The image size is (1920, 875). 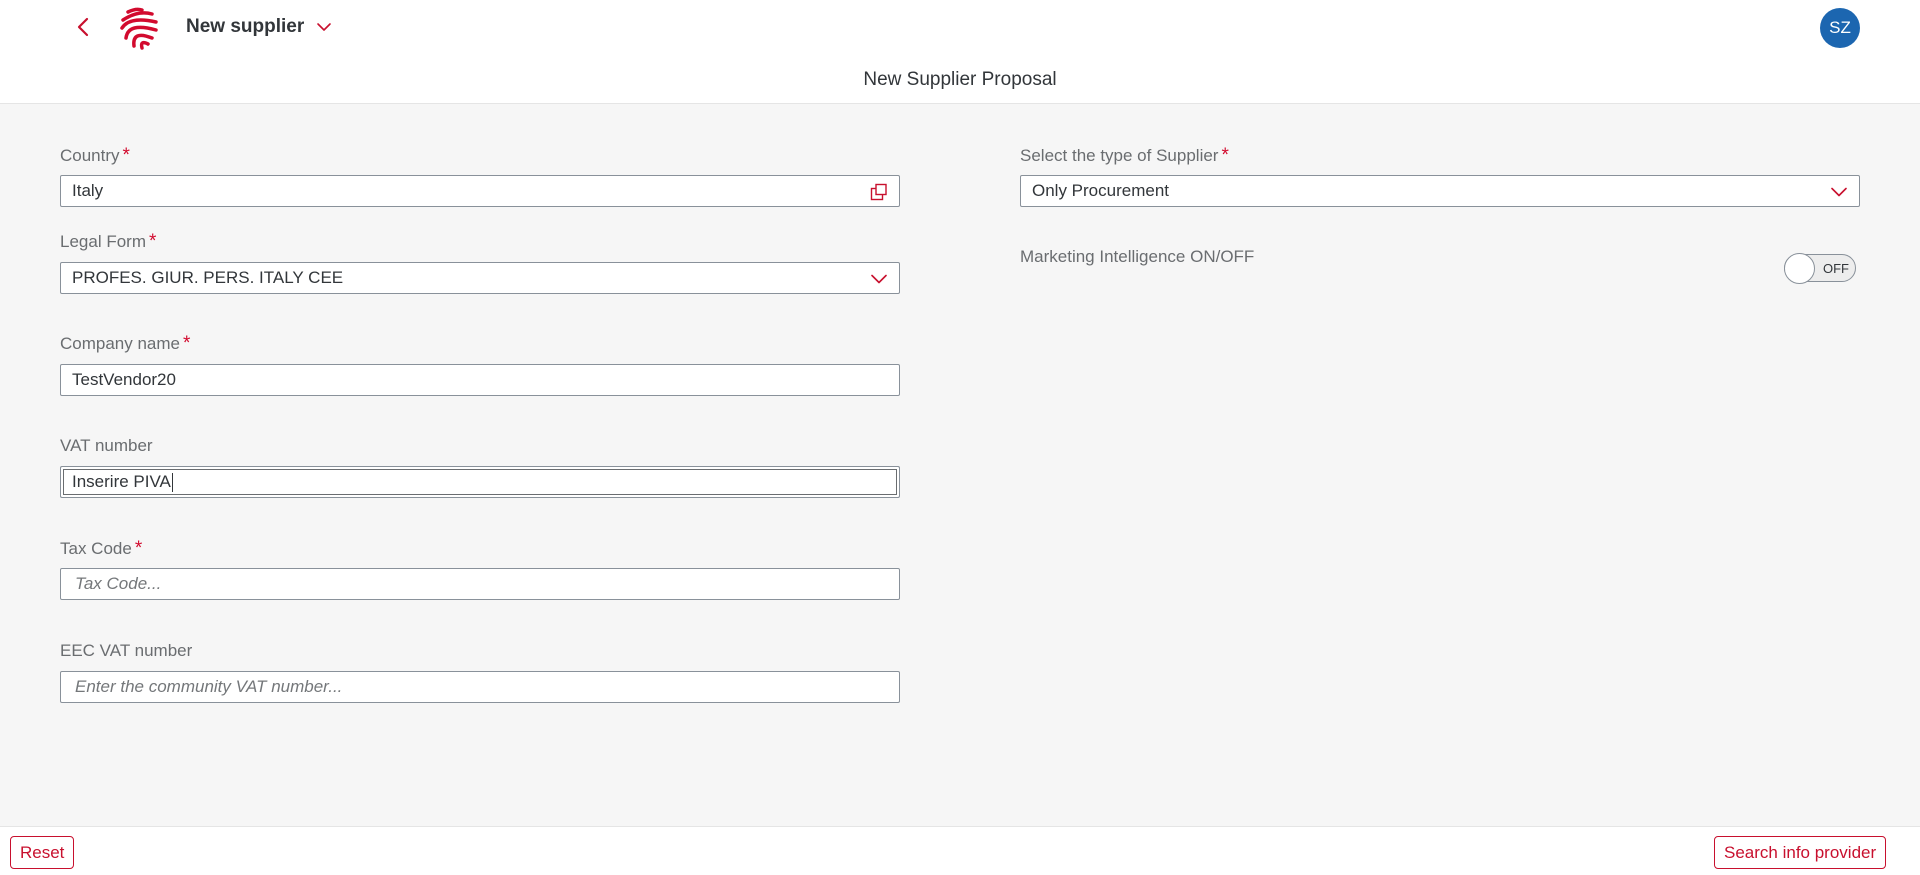 I want to click on company-name-value: TestVendor20, so click(x=124, y=379).